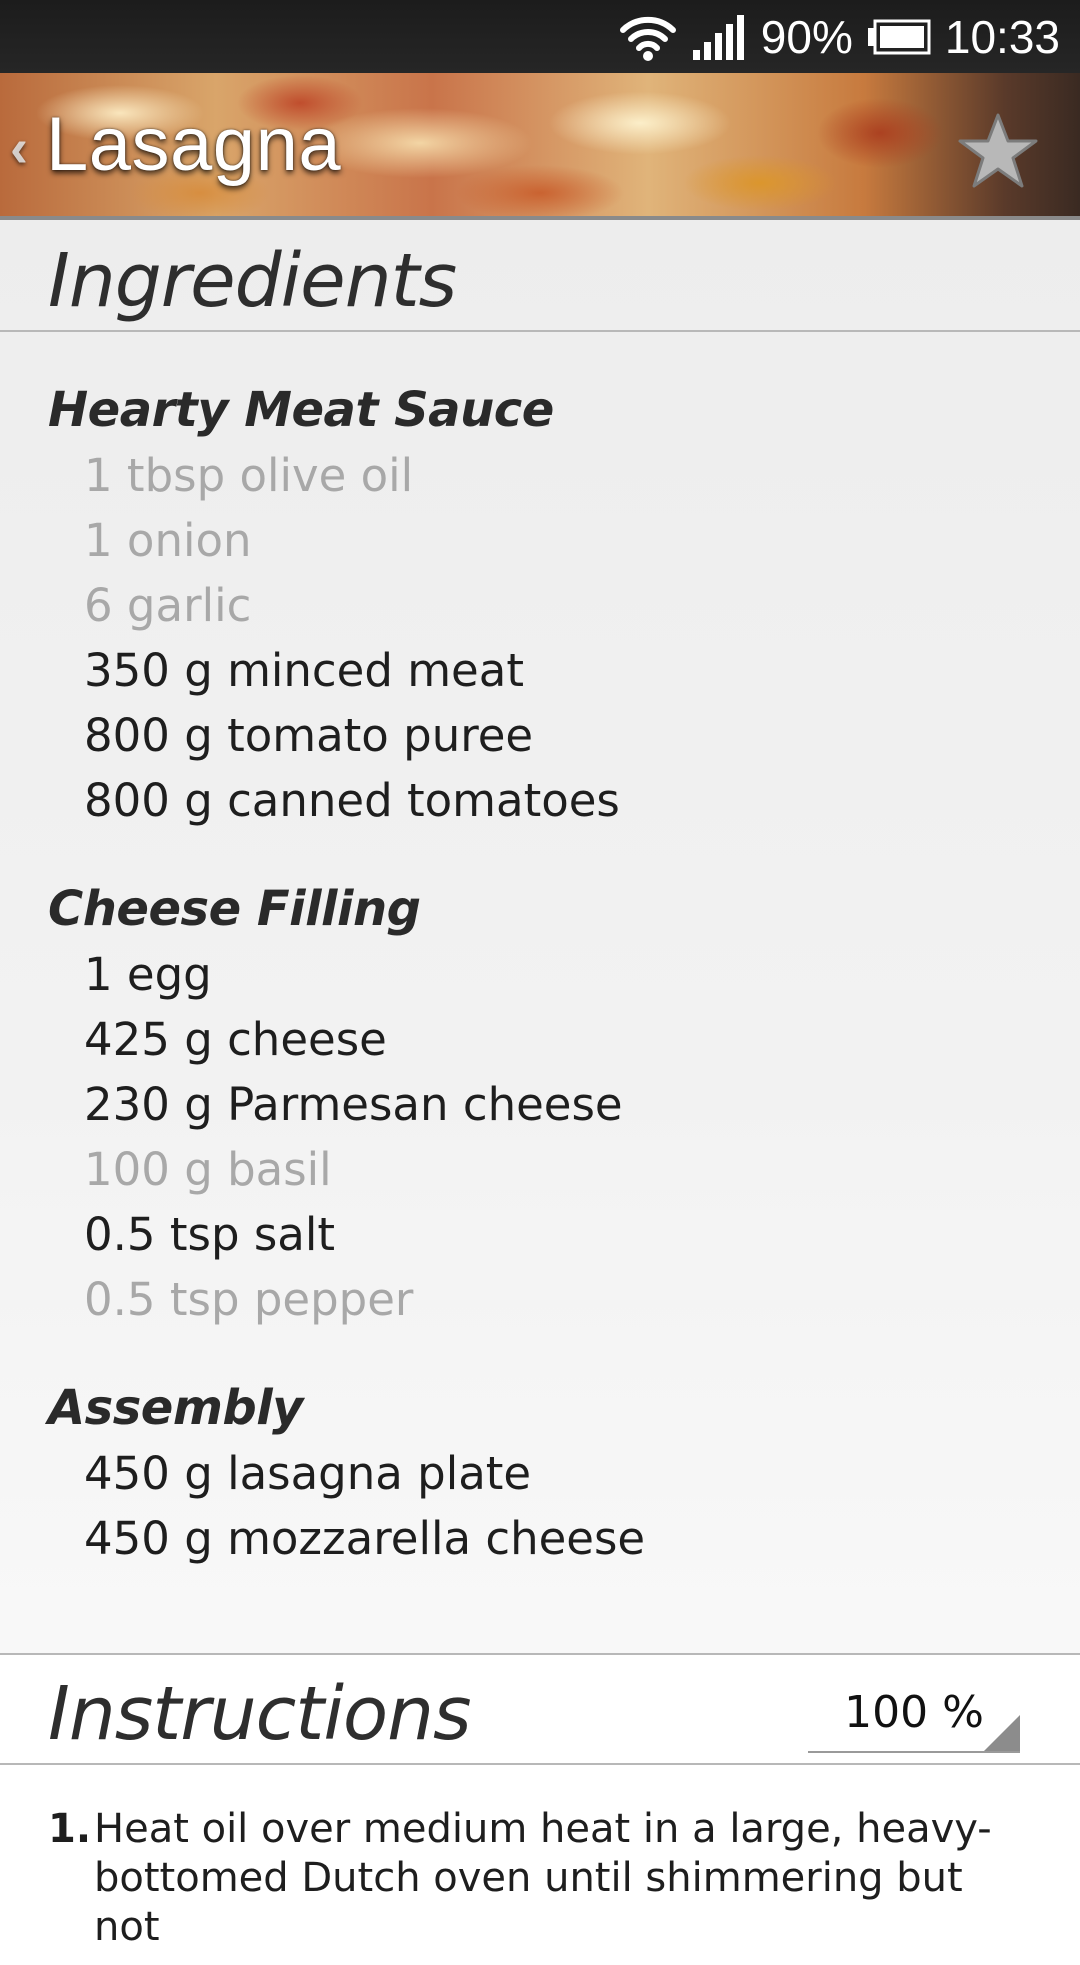  What do you see at coordinates (19, 148) in the screenshot?
I see `back-icon: ‹` at bounding box center [19, 148].